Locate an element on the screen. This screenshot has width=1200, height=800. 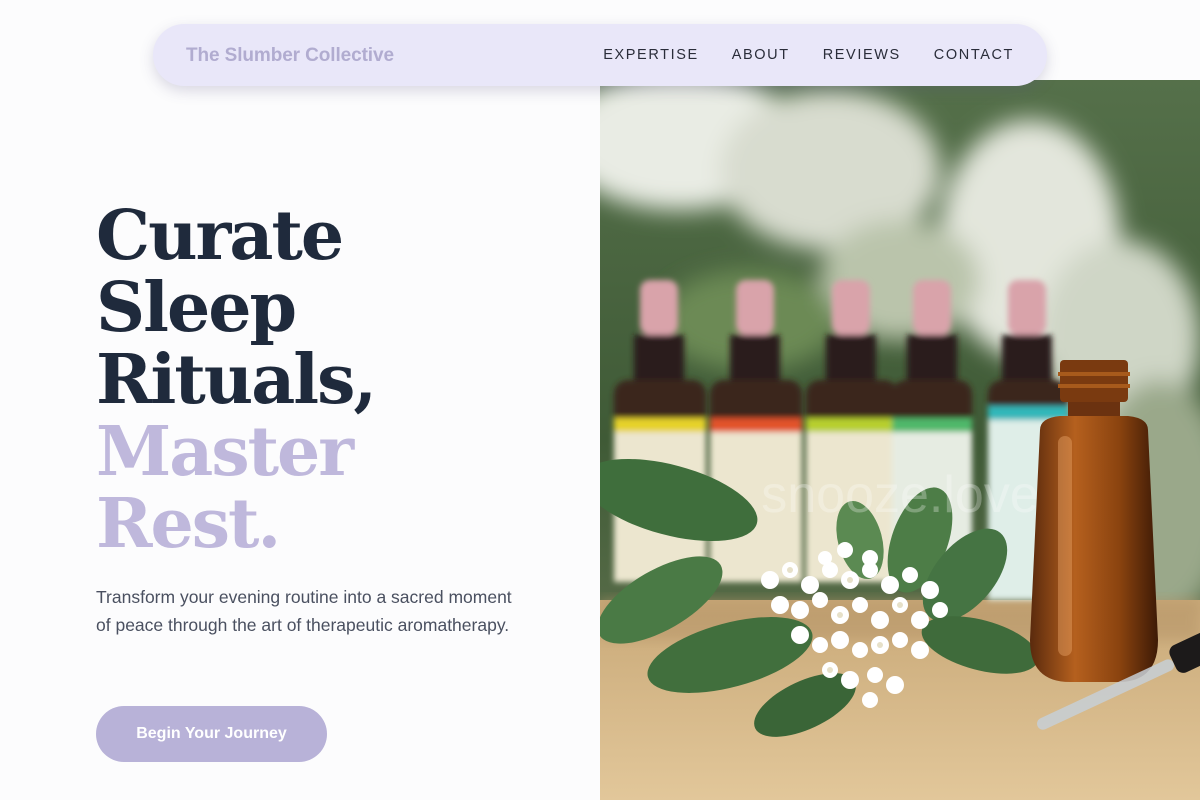
nav-link-reviews: REVIEWS is located at coordinates (862, 55).